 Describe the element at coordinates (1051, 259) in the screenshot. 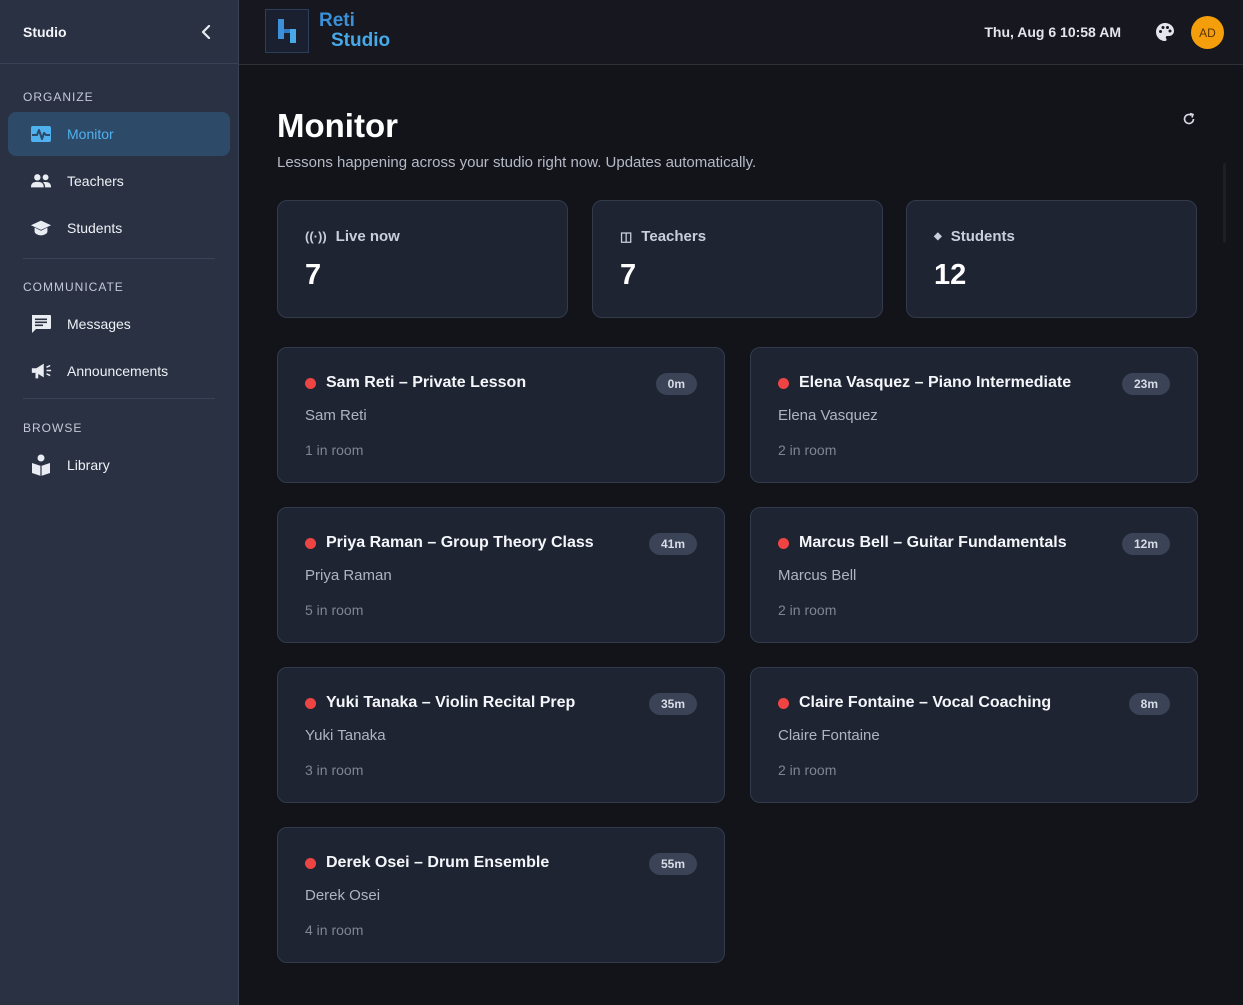

I see `stat-card-students: ◆ Students 12` at that location.